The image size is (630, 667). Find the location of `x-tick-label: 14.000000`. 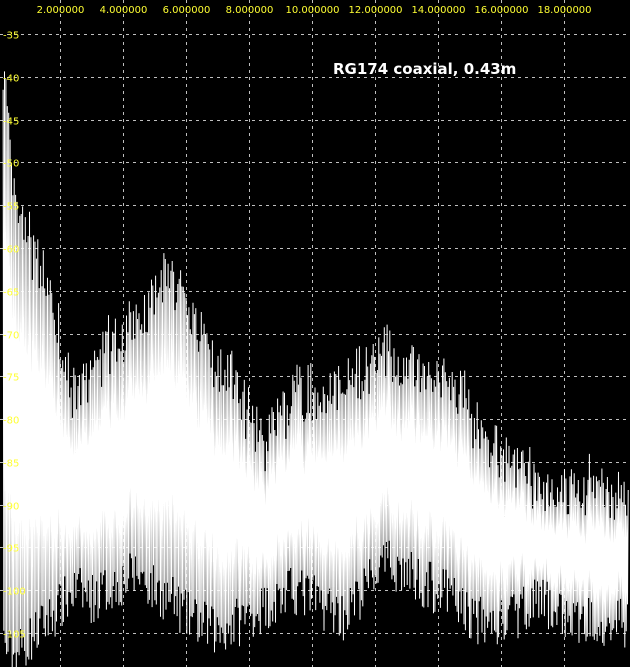

x-tick-label: 14.000000 is located at coordinates (438, 10).